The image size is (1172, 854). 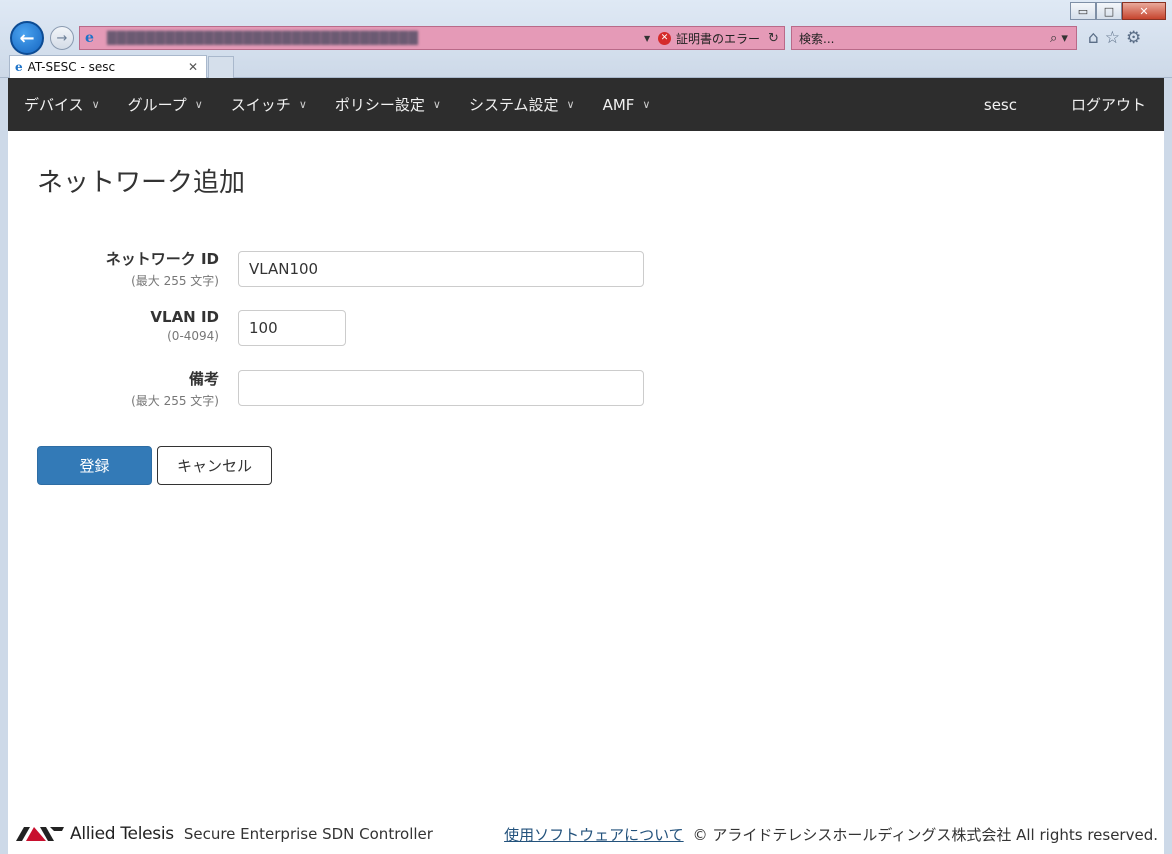 What do you see at coordinates (54, 105) in the screenshot?
I see `nav-item-label: デバイス` at bounding box center [54, 105].